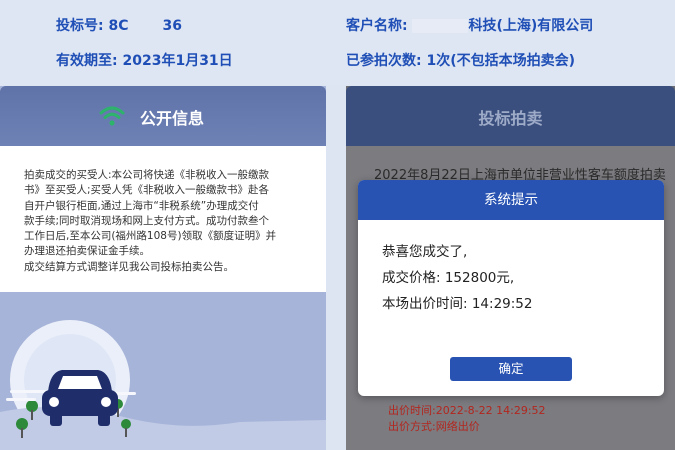  I want to click on success-message: 恭喜您成交了,, so click(425, 252).